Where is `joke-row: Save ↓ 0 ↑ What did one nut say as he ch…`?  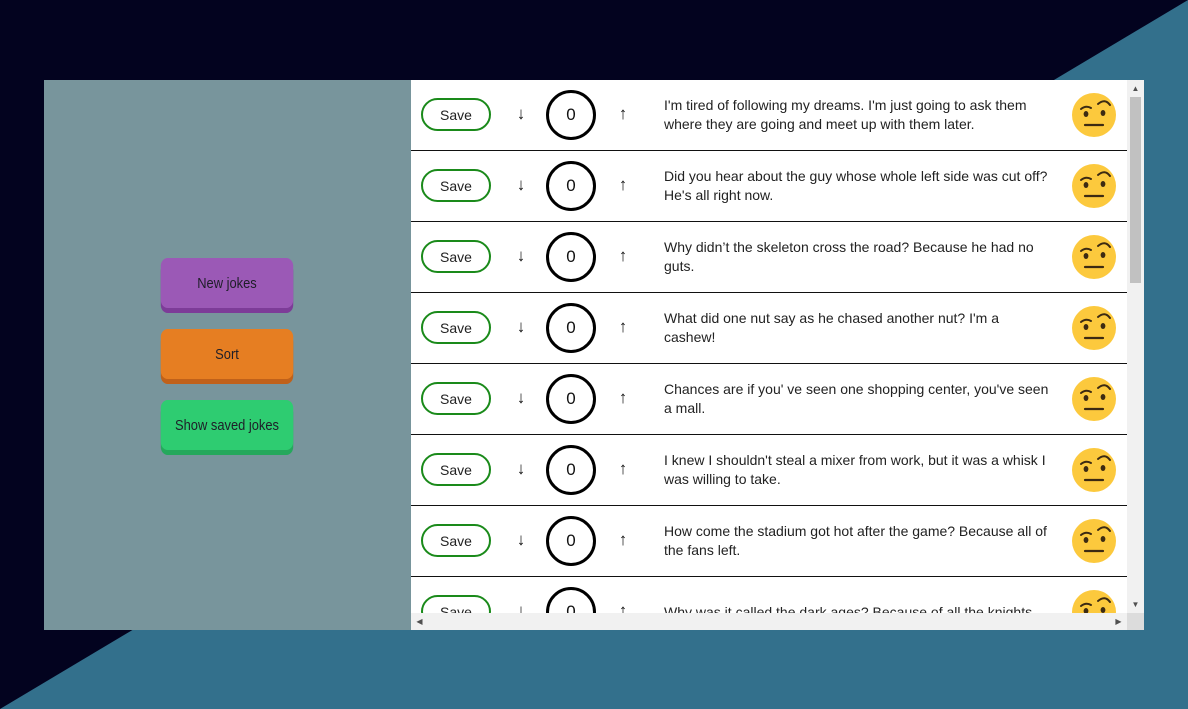 joke-row: Save ↓ 0 ↑ What did one nut say as he ch… is located at coordinates (769, 328).